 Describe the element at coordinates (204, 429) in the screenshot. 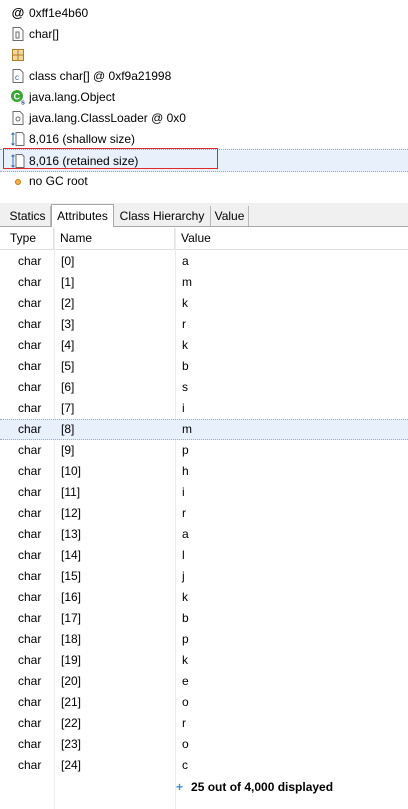

I see `table-row: char [8] m` at that location.